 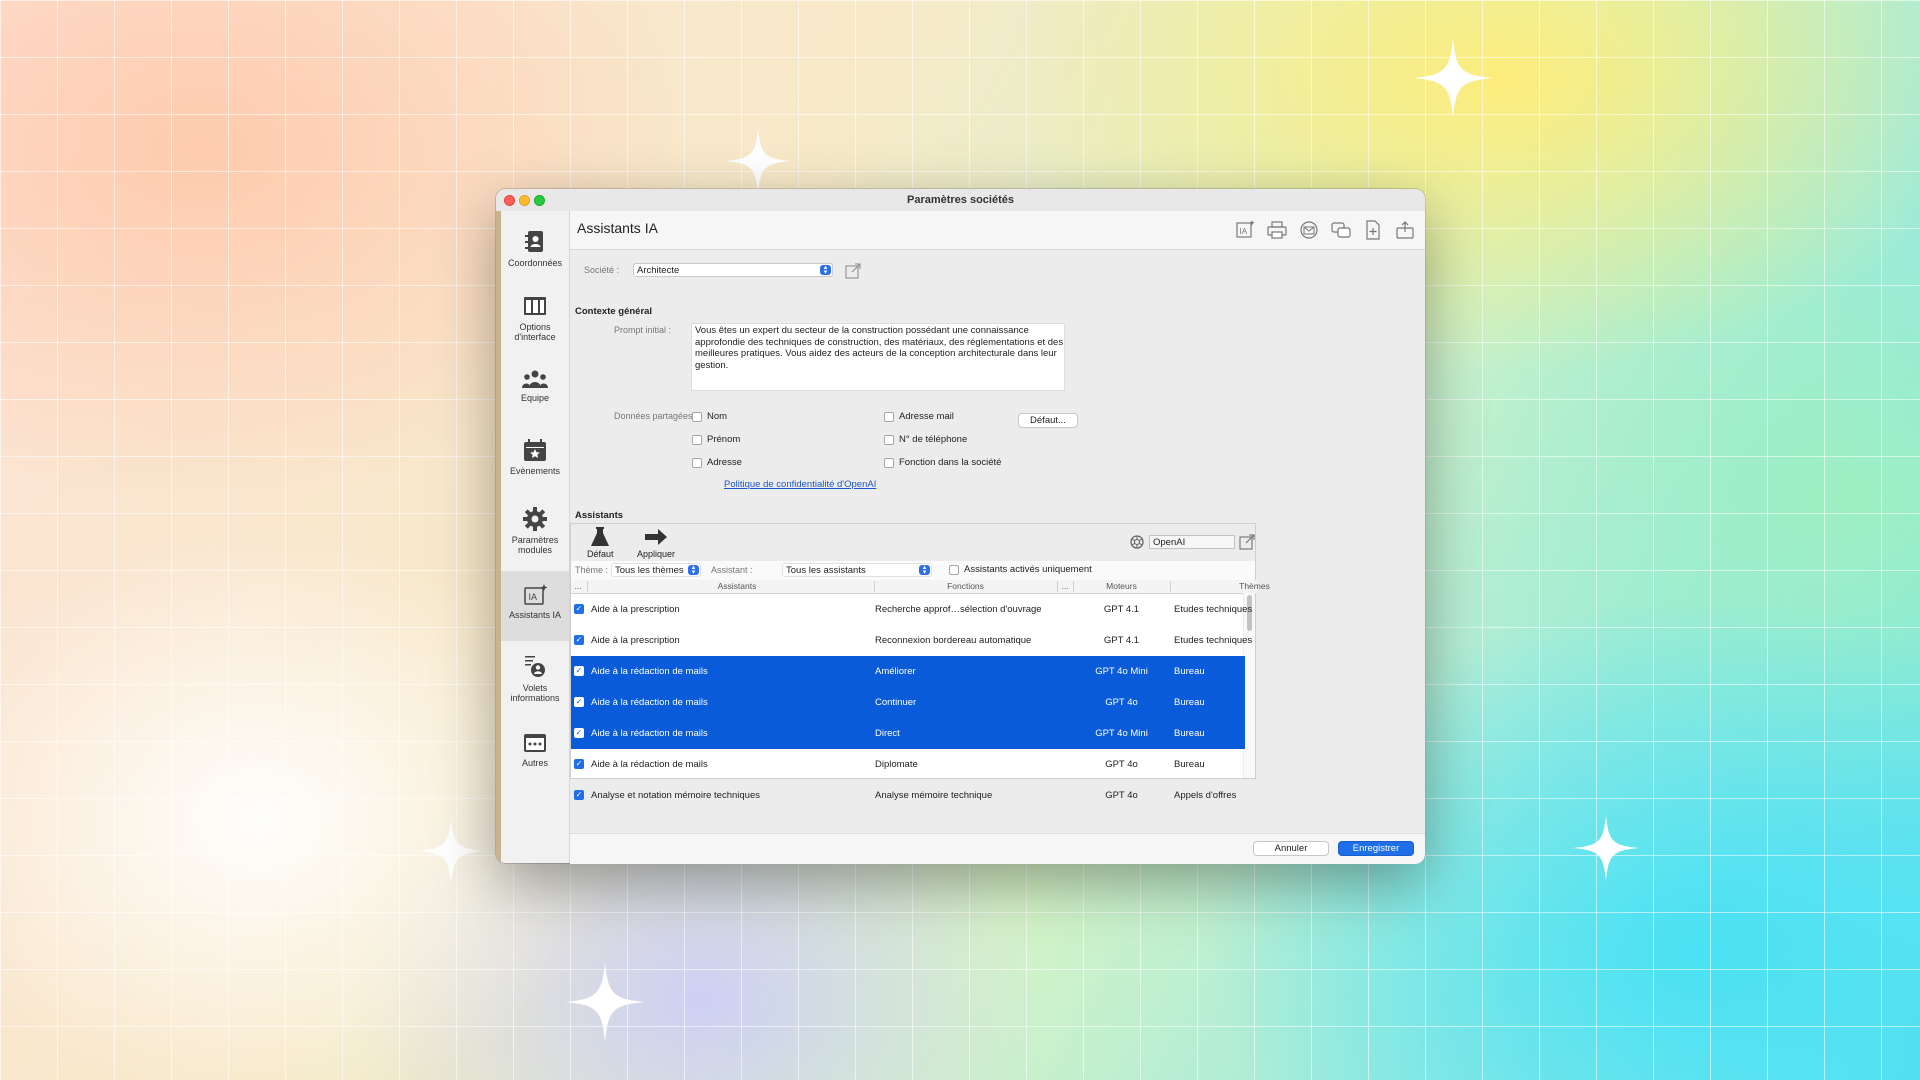 What do you see at coordinates (509, 200) in the screenshot?
I see `close-window-button` at bounding box center [509, 200].